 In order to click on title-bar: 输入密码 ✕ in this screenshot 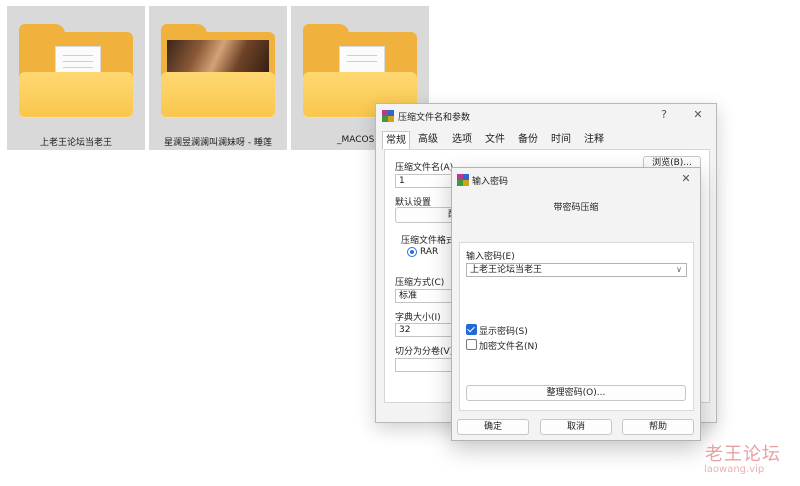, I will do `click(576, 180)`.